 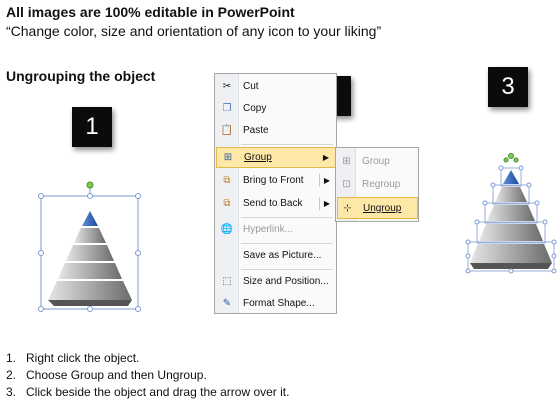 I want to click on menu-item-bring-to-front: ⧉ Bring to Front ▶, so click(x=276, y=180).